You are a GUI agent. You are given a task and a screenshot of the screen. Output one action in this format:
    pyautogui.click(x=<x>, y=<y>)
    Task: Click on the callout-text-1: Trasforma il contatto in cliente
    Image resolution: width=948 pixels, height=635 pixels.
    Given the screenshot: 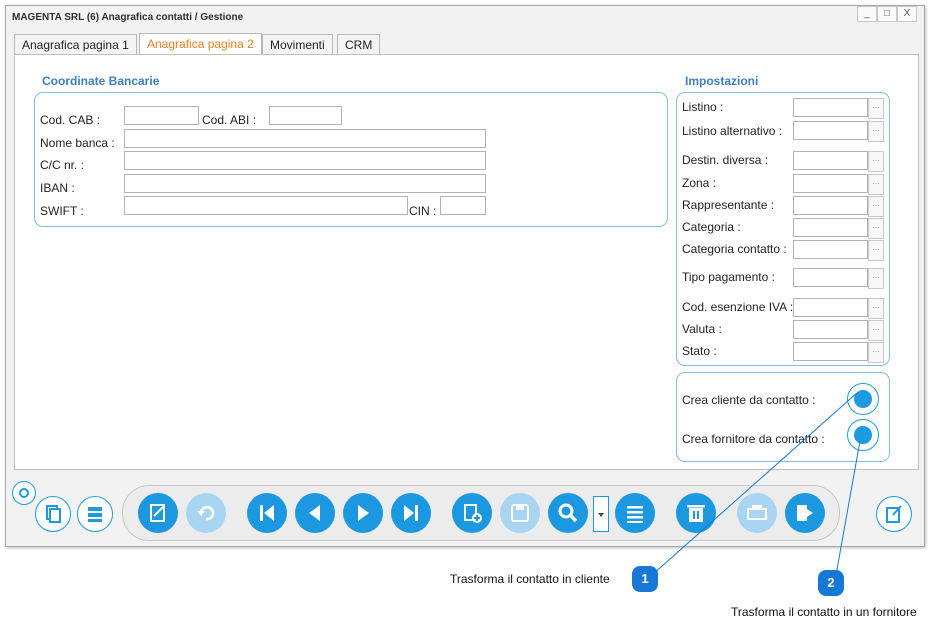 What is the action you would take?
    pyautogui.click(x=530, y=579)
    